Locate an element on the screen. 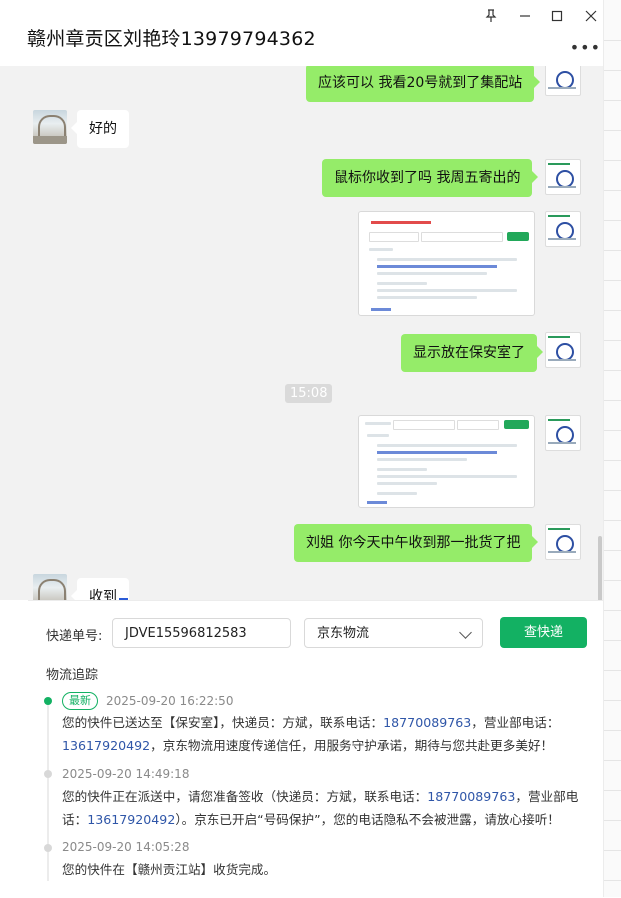  time-separator: 15:08 is located at coordinates (309, 393).